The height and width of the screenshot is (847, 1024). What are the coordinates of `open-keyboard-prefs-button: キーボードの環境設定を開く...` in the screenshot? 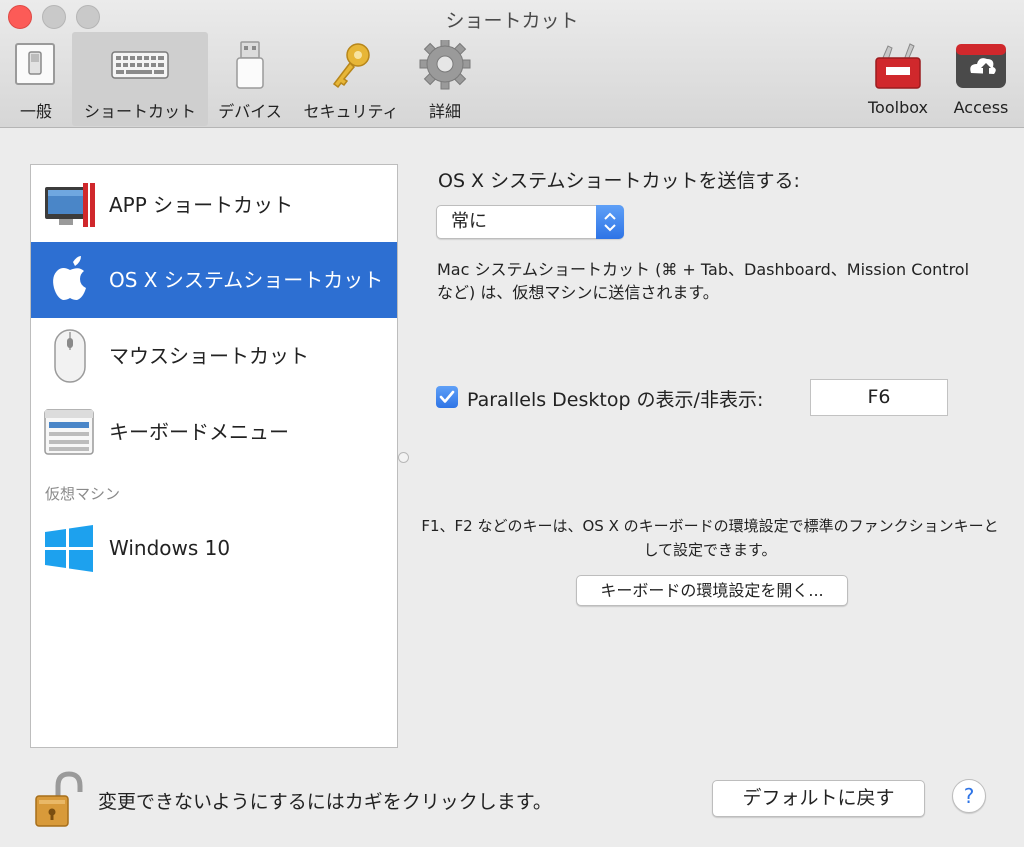 It's located at (712, 590).